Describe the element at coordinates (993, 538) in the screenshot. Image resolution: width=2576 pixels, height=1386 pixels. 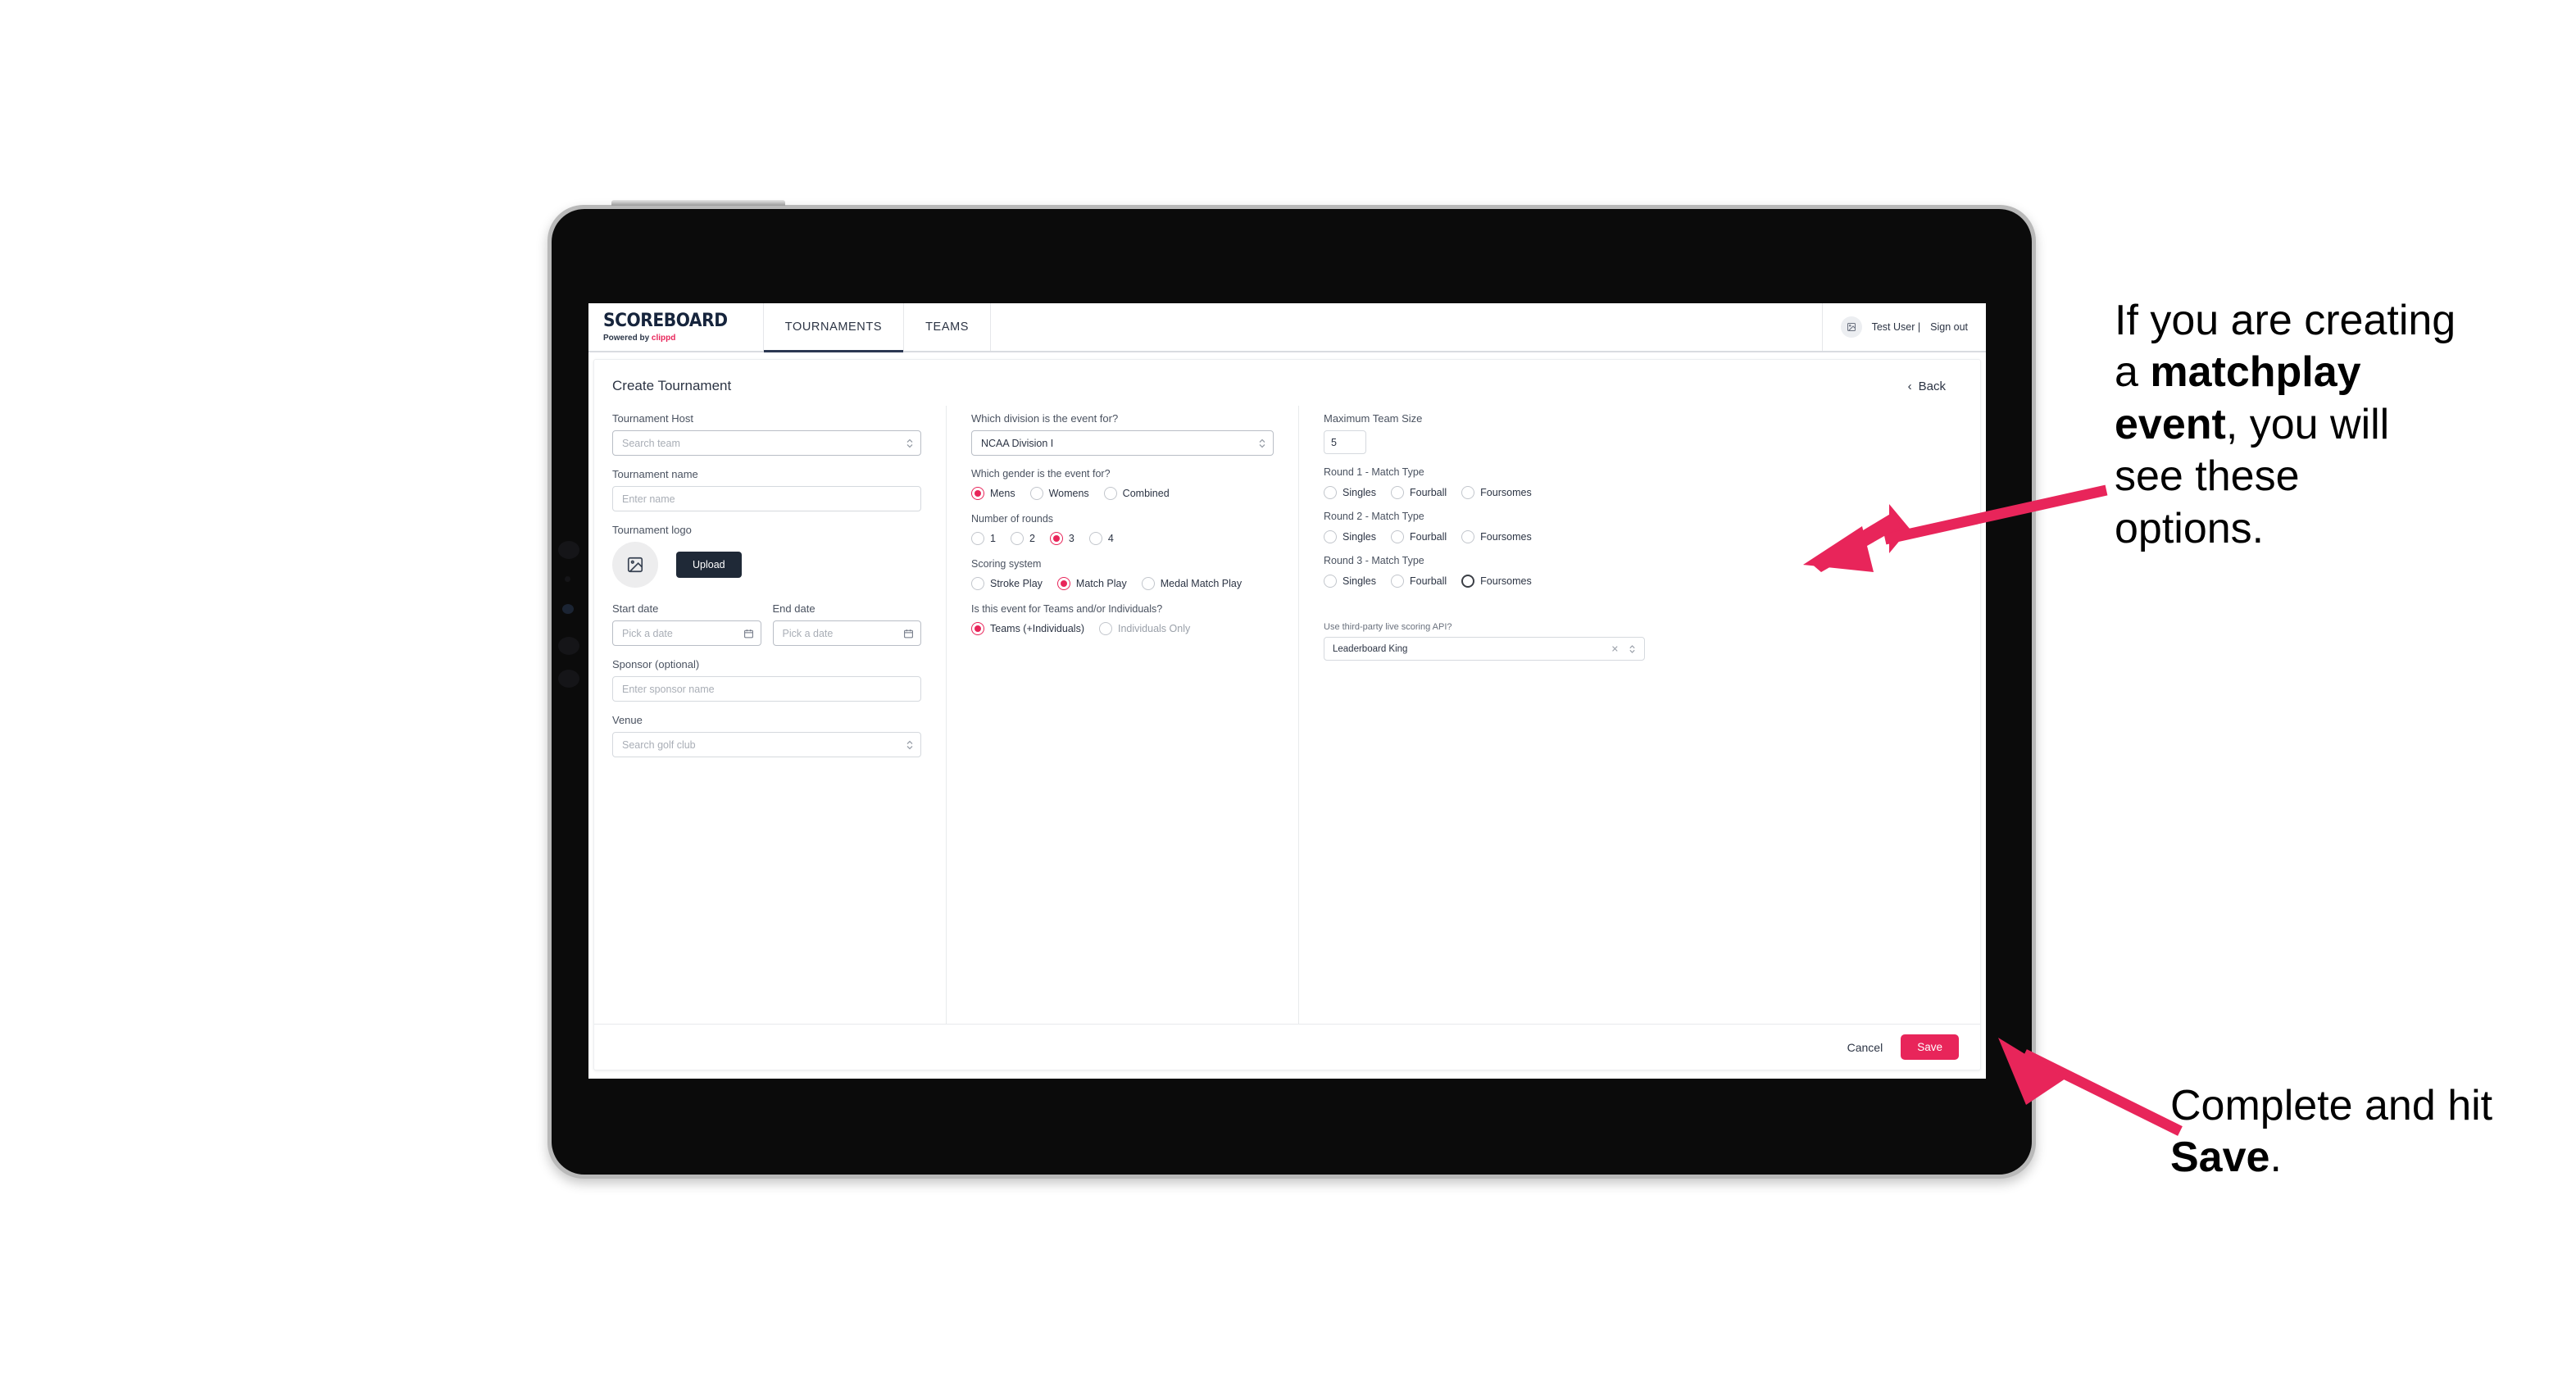
I see `radio-label: 1` at that location.